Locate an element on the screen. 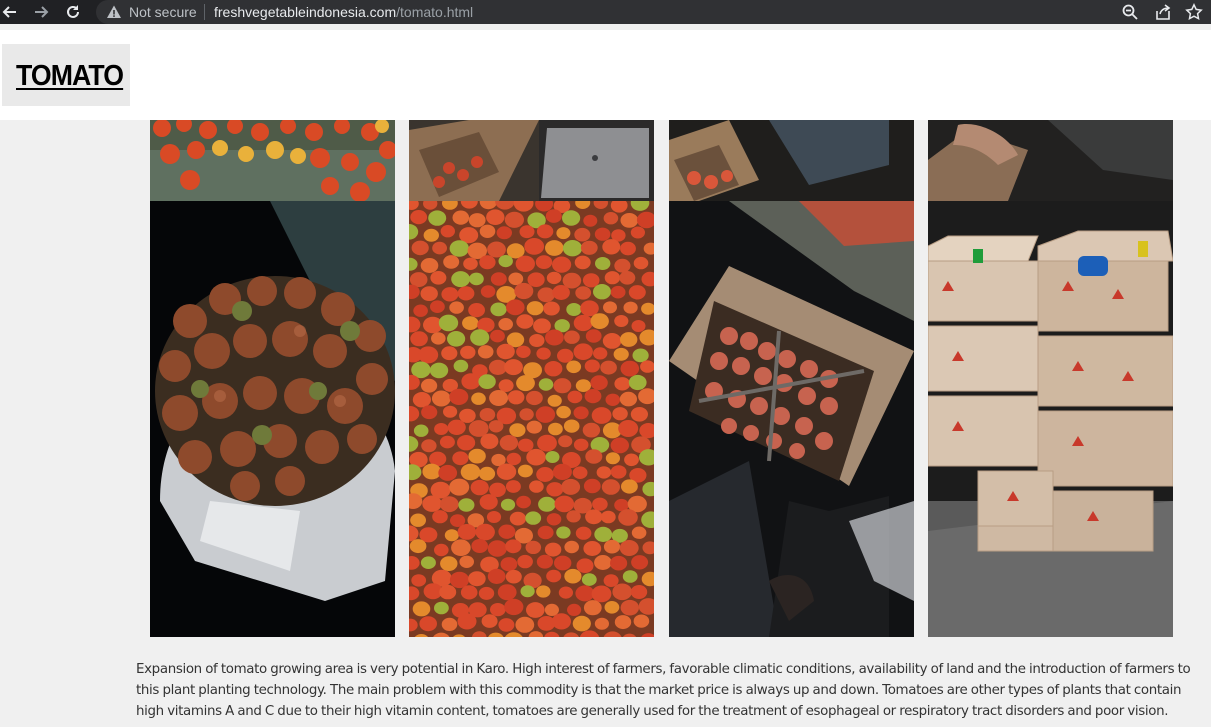 The height and width of the screenshot is (727, 1211). reload-icon is located at coordinates (73, 12).